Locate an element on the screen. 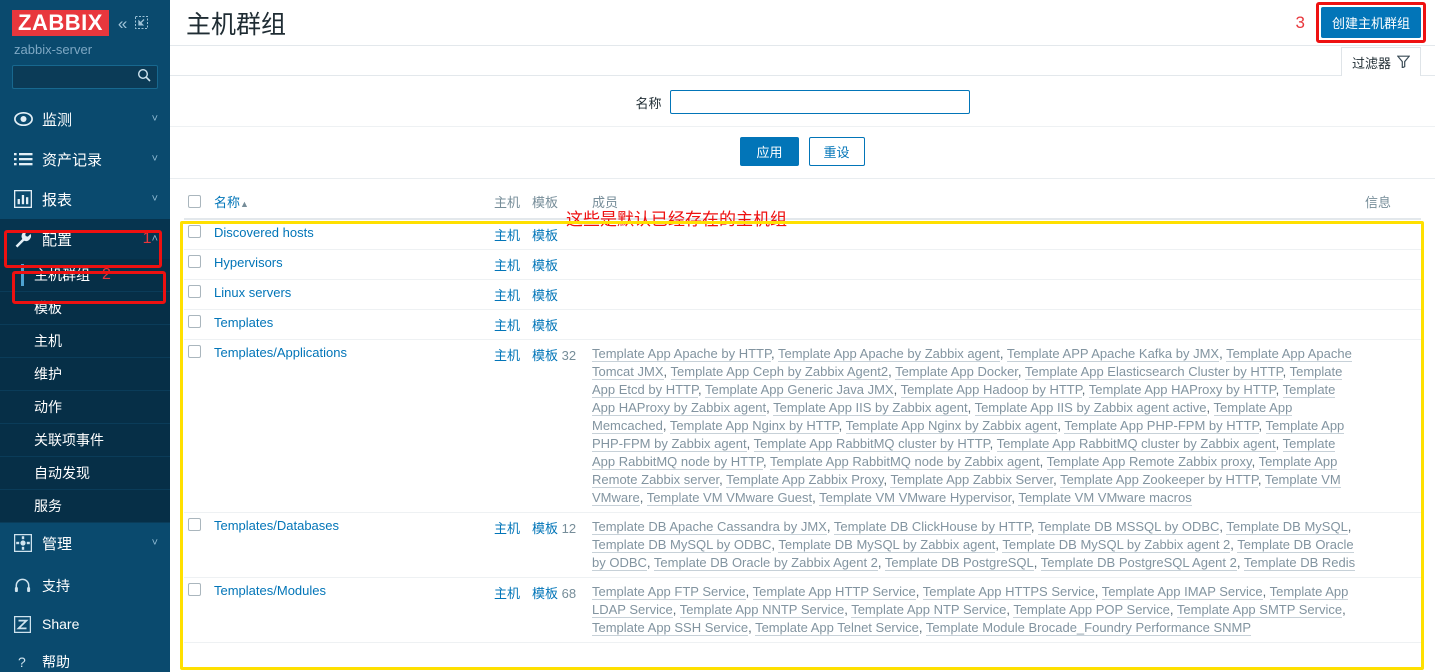 This screenshot has height=672, width=1435. member-template-link: Template DB MySQL by Zabbix agent 2 is located at coordinates (1116, 545).